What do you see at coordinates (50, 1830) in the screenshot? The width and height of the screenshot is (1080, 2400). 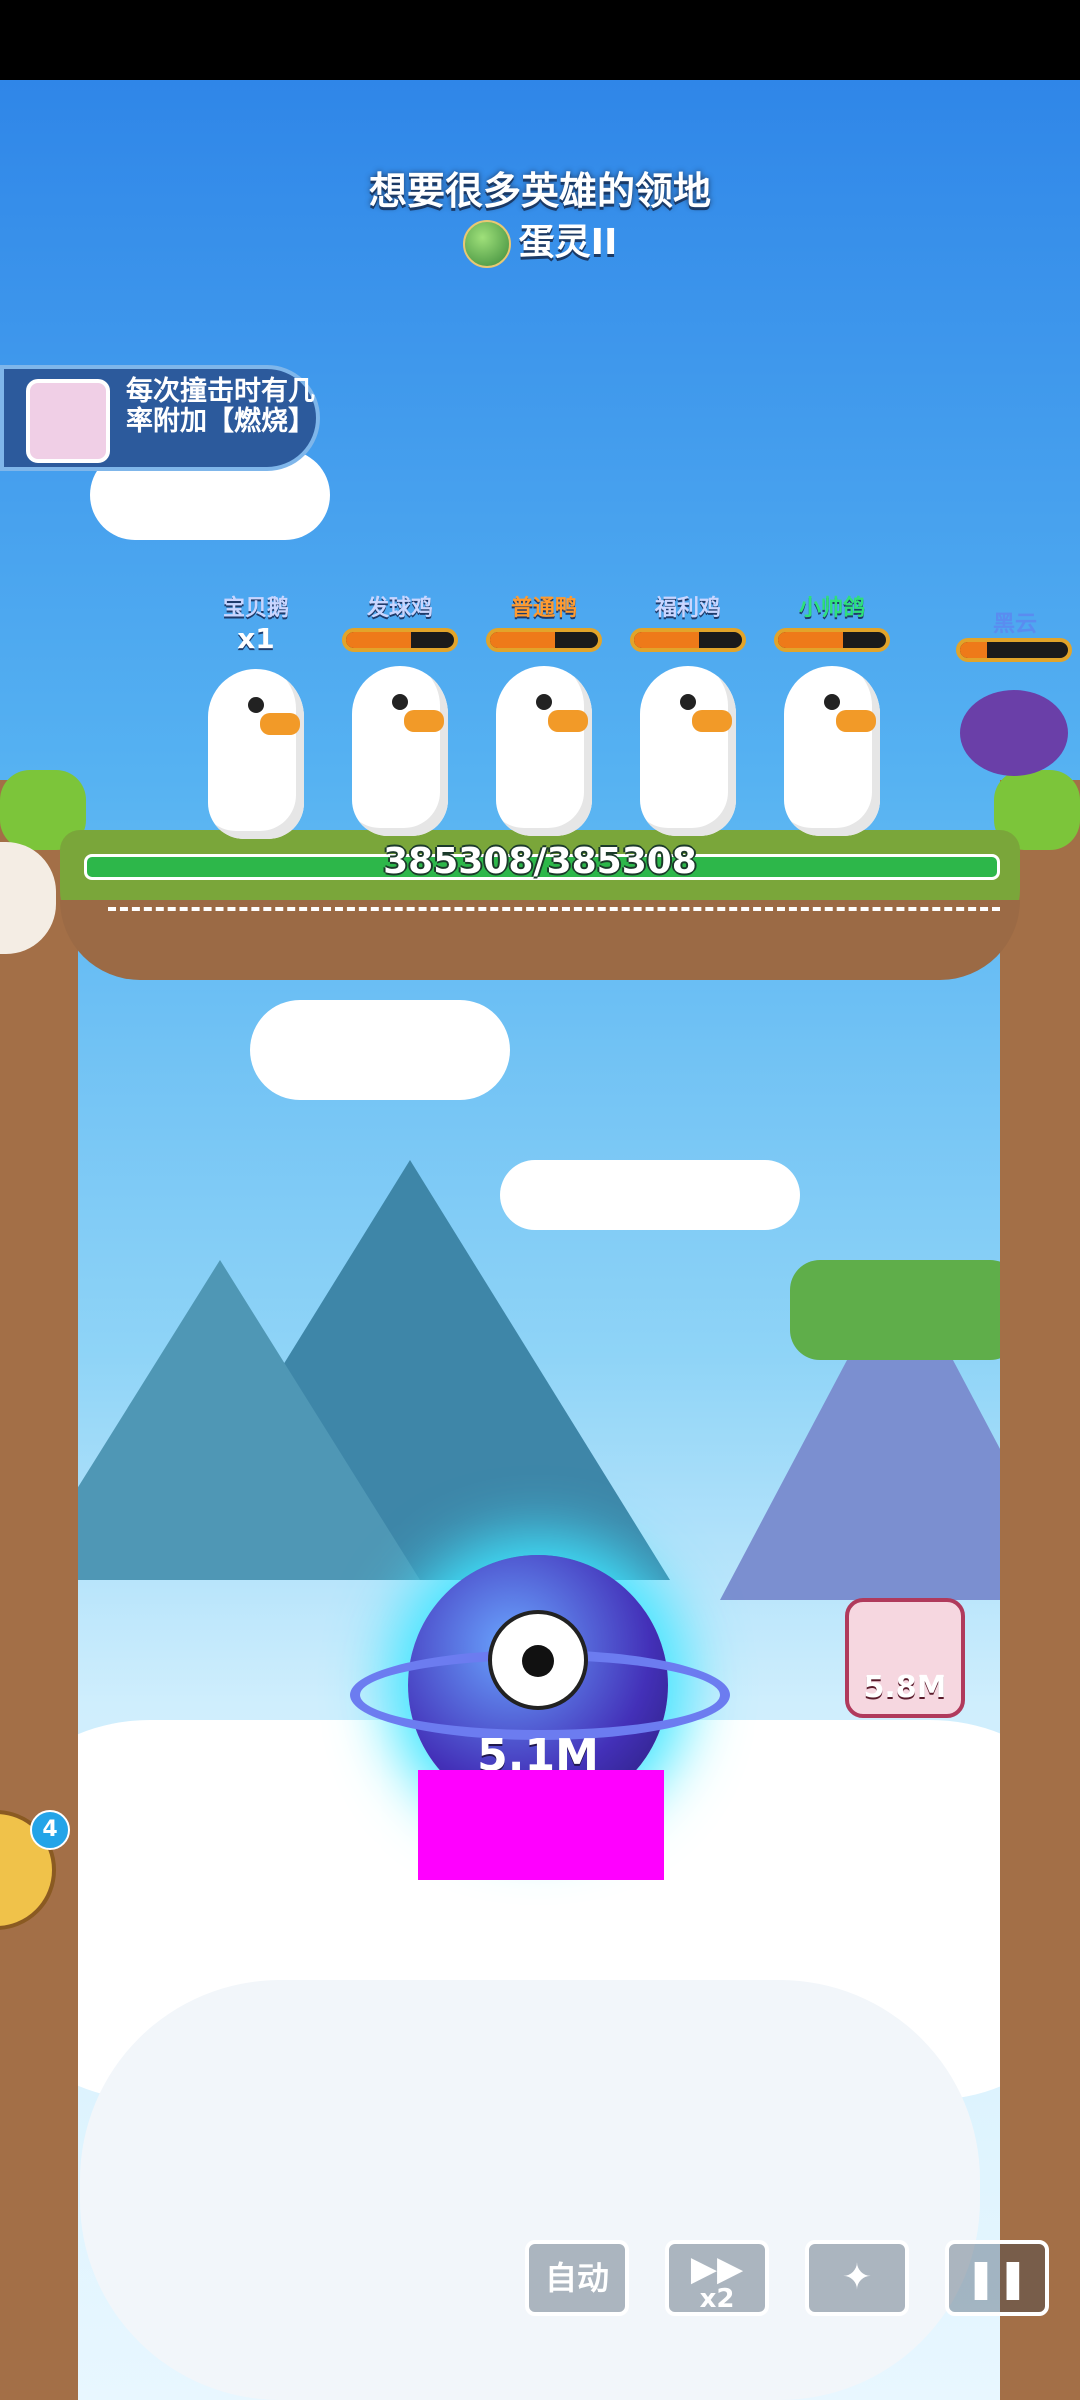 I see `side-badge-count: 4` at bounding box center [50, 1830].